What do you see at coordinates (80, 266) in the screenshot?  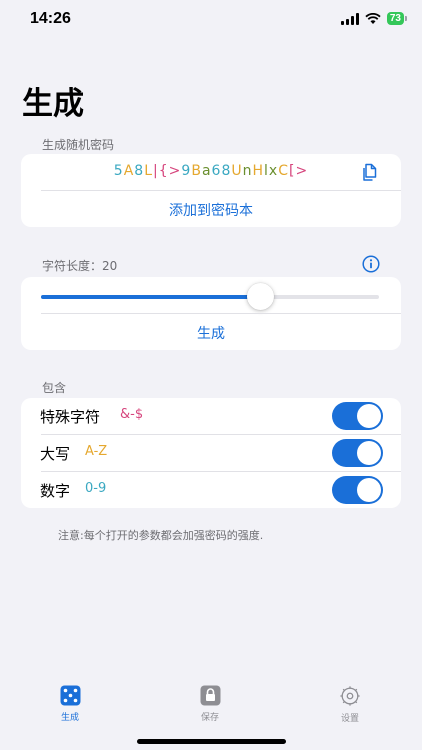 I see `length-section-label: 字符长度：20` at bounding box center [80, 266].